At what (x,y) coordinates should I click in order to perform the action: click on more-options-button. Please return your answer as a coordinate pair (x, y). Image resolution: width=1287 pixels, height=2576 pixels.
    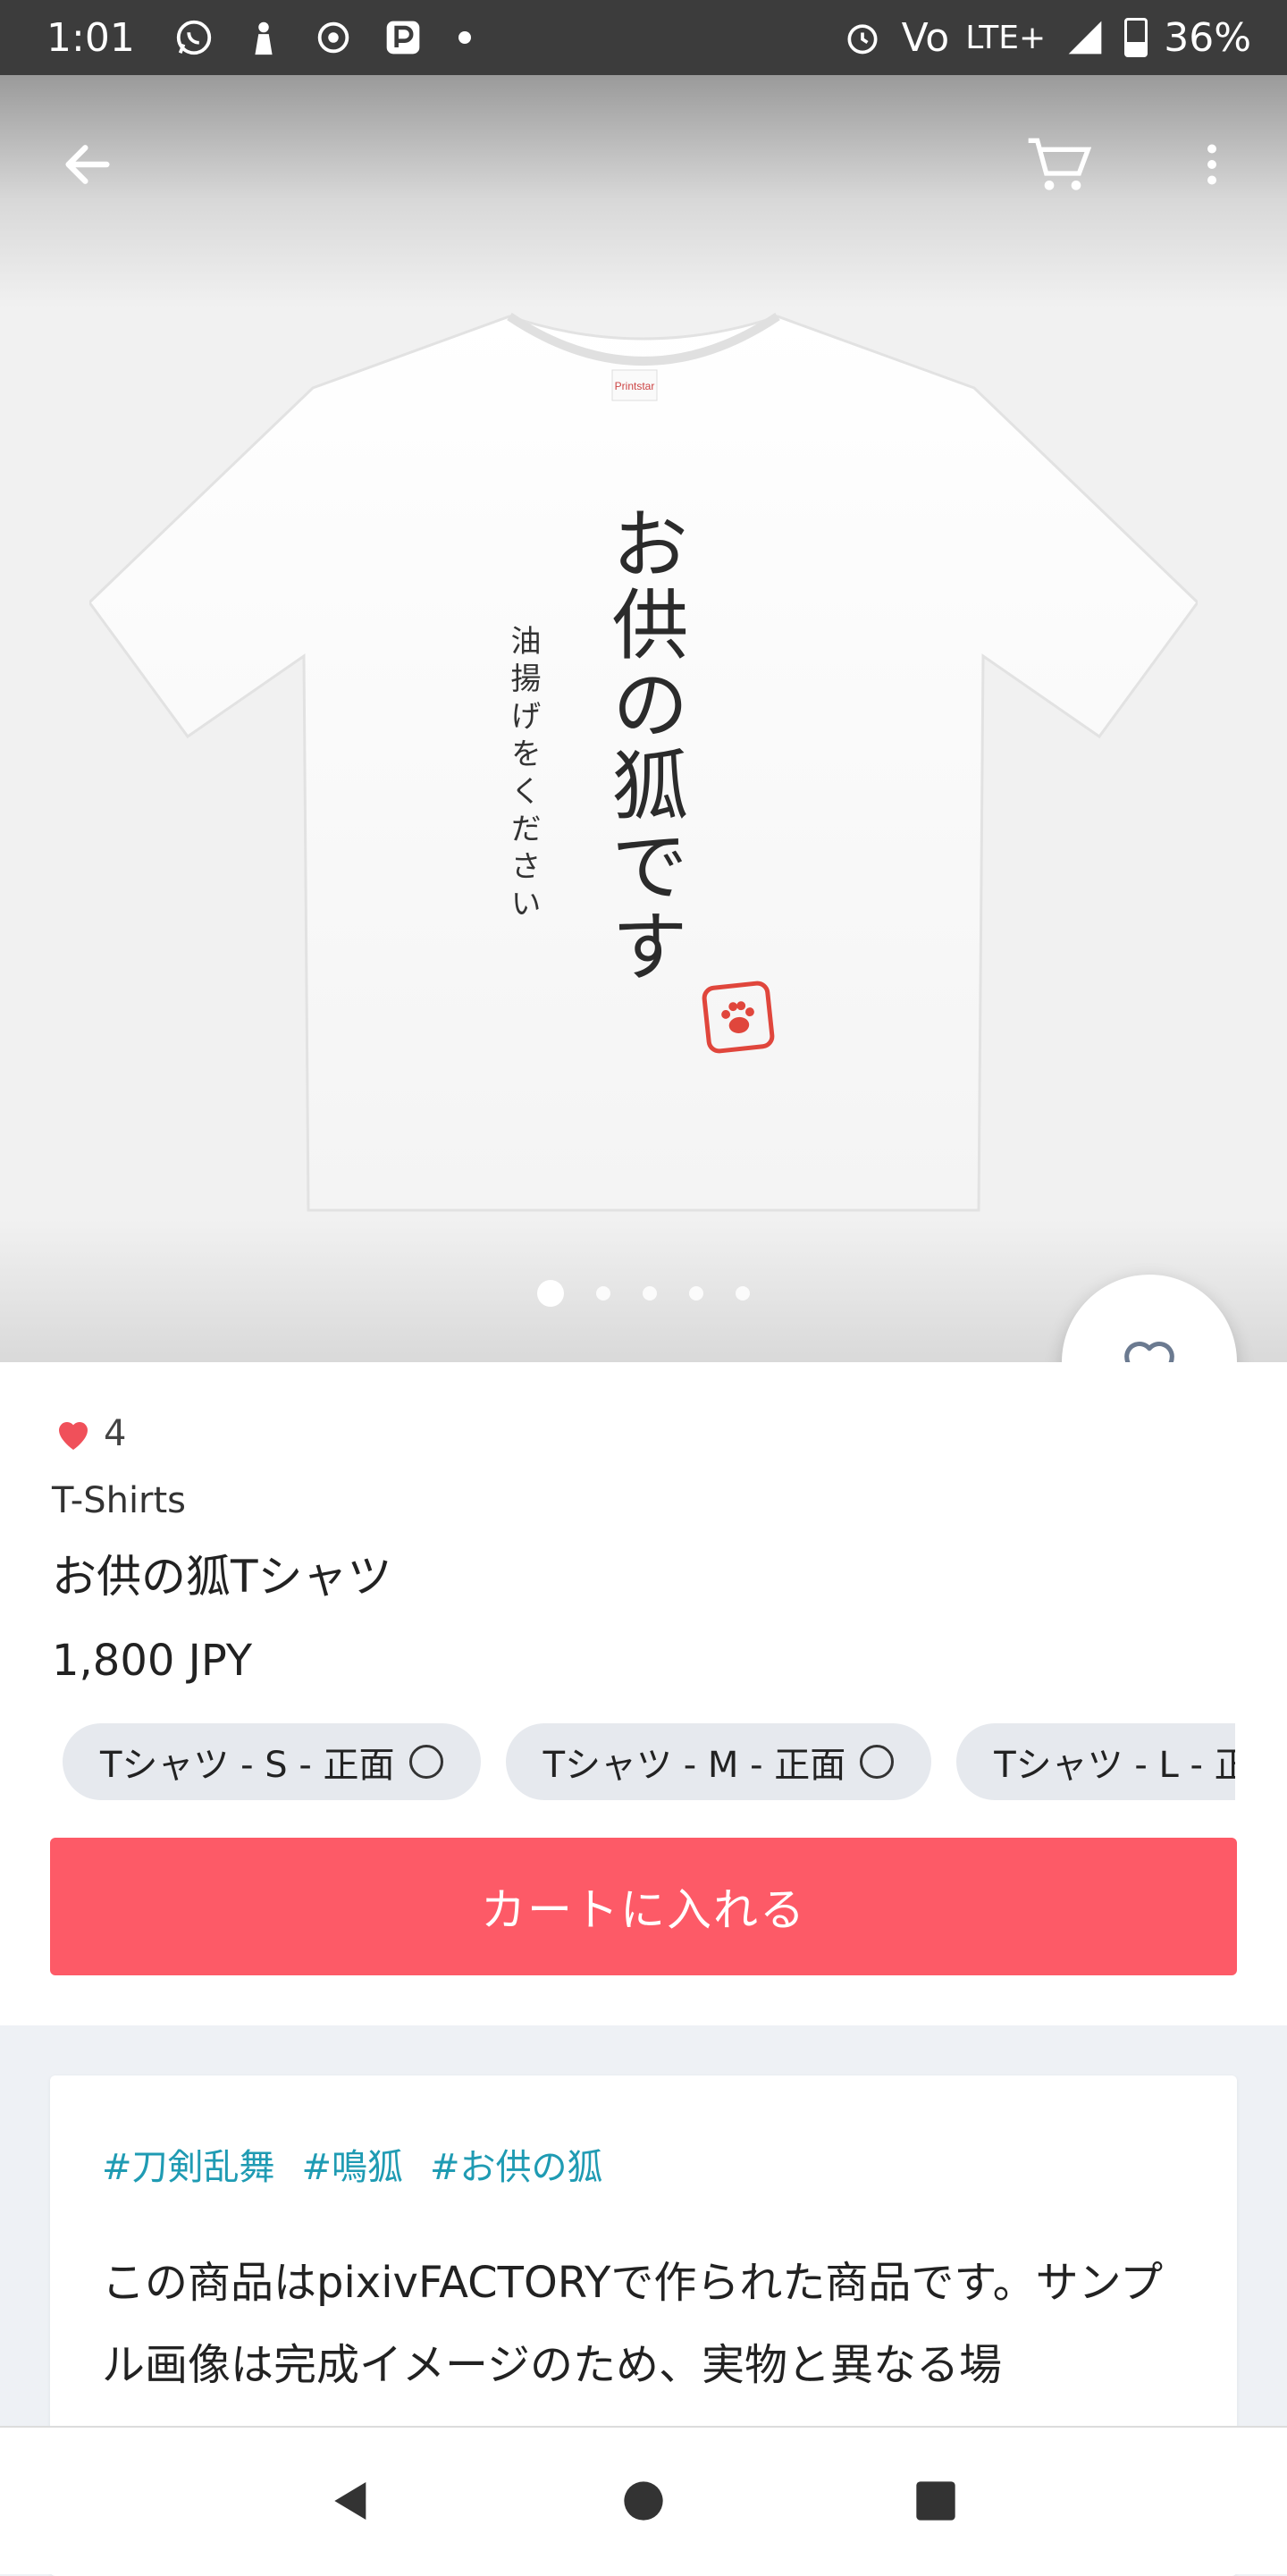
    Looking at the image, I should click on (1212, 165).